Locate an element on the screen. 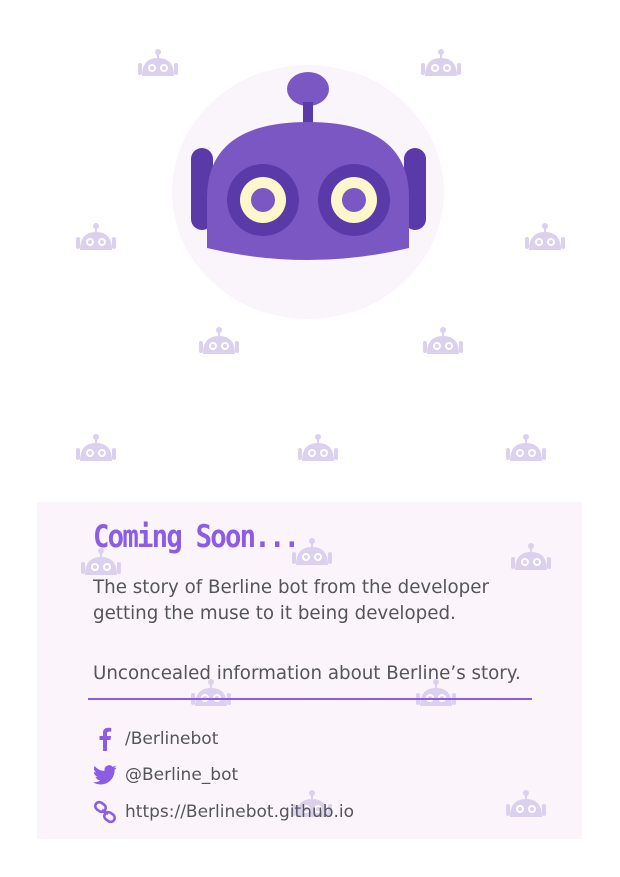  social-link-twitter: @Berline_bot is located at coordinates (165, 775).